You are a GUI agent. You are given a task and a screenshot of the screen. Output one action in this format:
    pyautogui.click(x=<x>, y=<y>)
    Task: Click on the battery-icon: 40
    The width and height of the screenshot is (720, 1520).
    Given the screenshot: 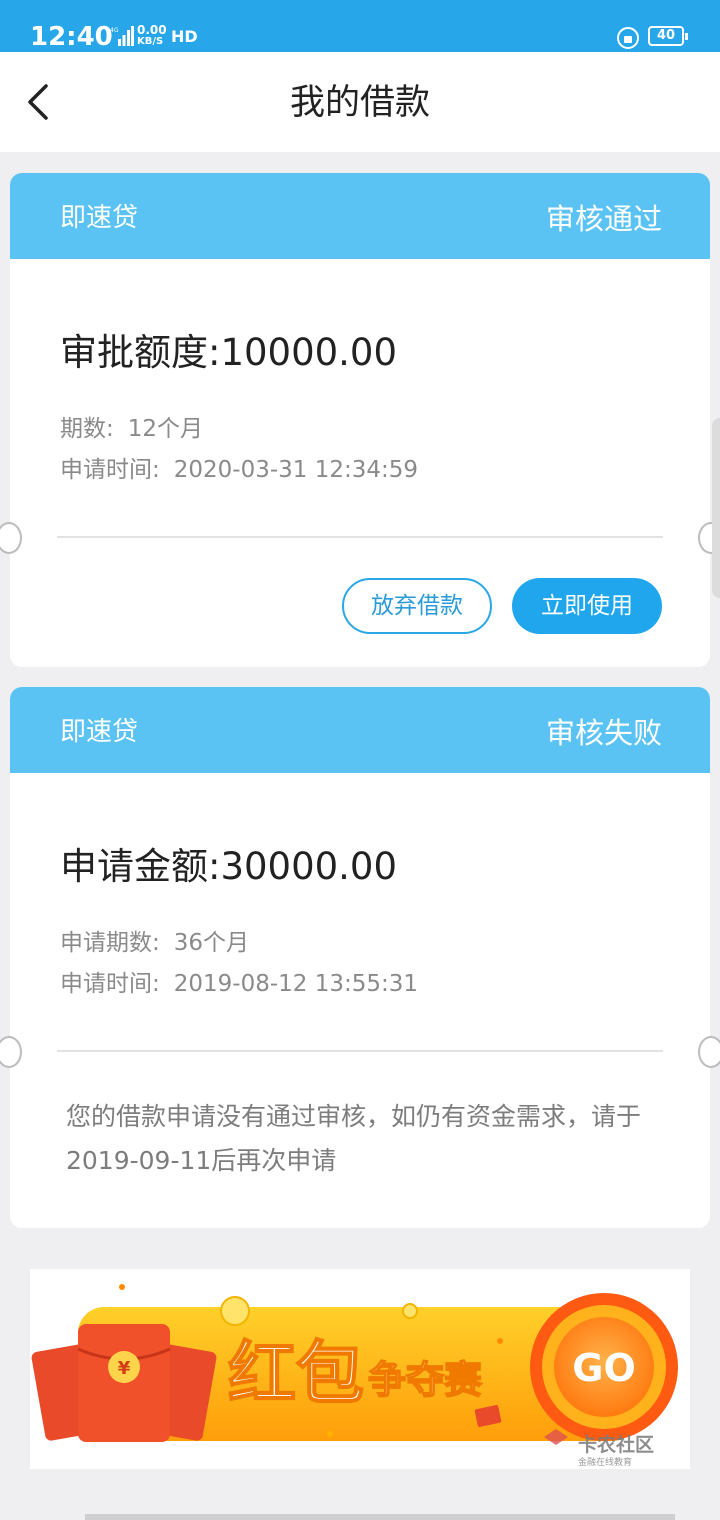 What is the action you would take?
    pyautogui.click(x=668, y=36)
    